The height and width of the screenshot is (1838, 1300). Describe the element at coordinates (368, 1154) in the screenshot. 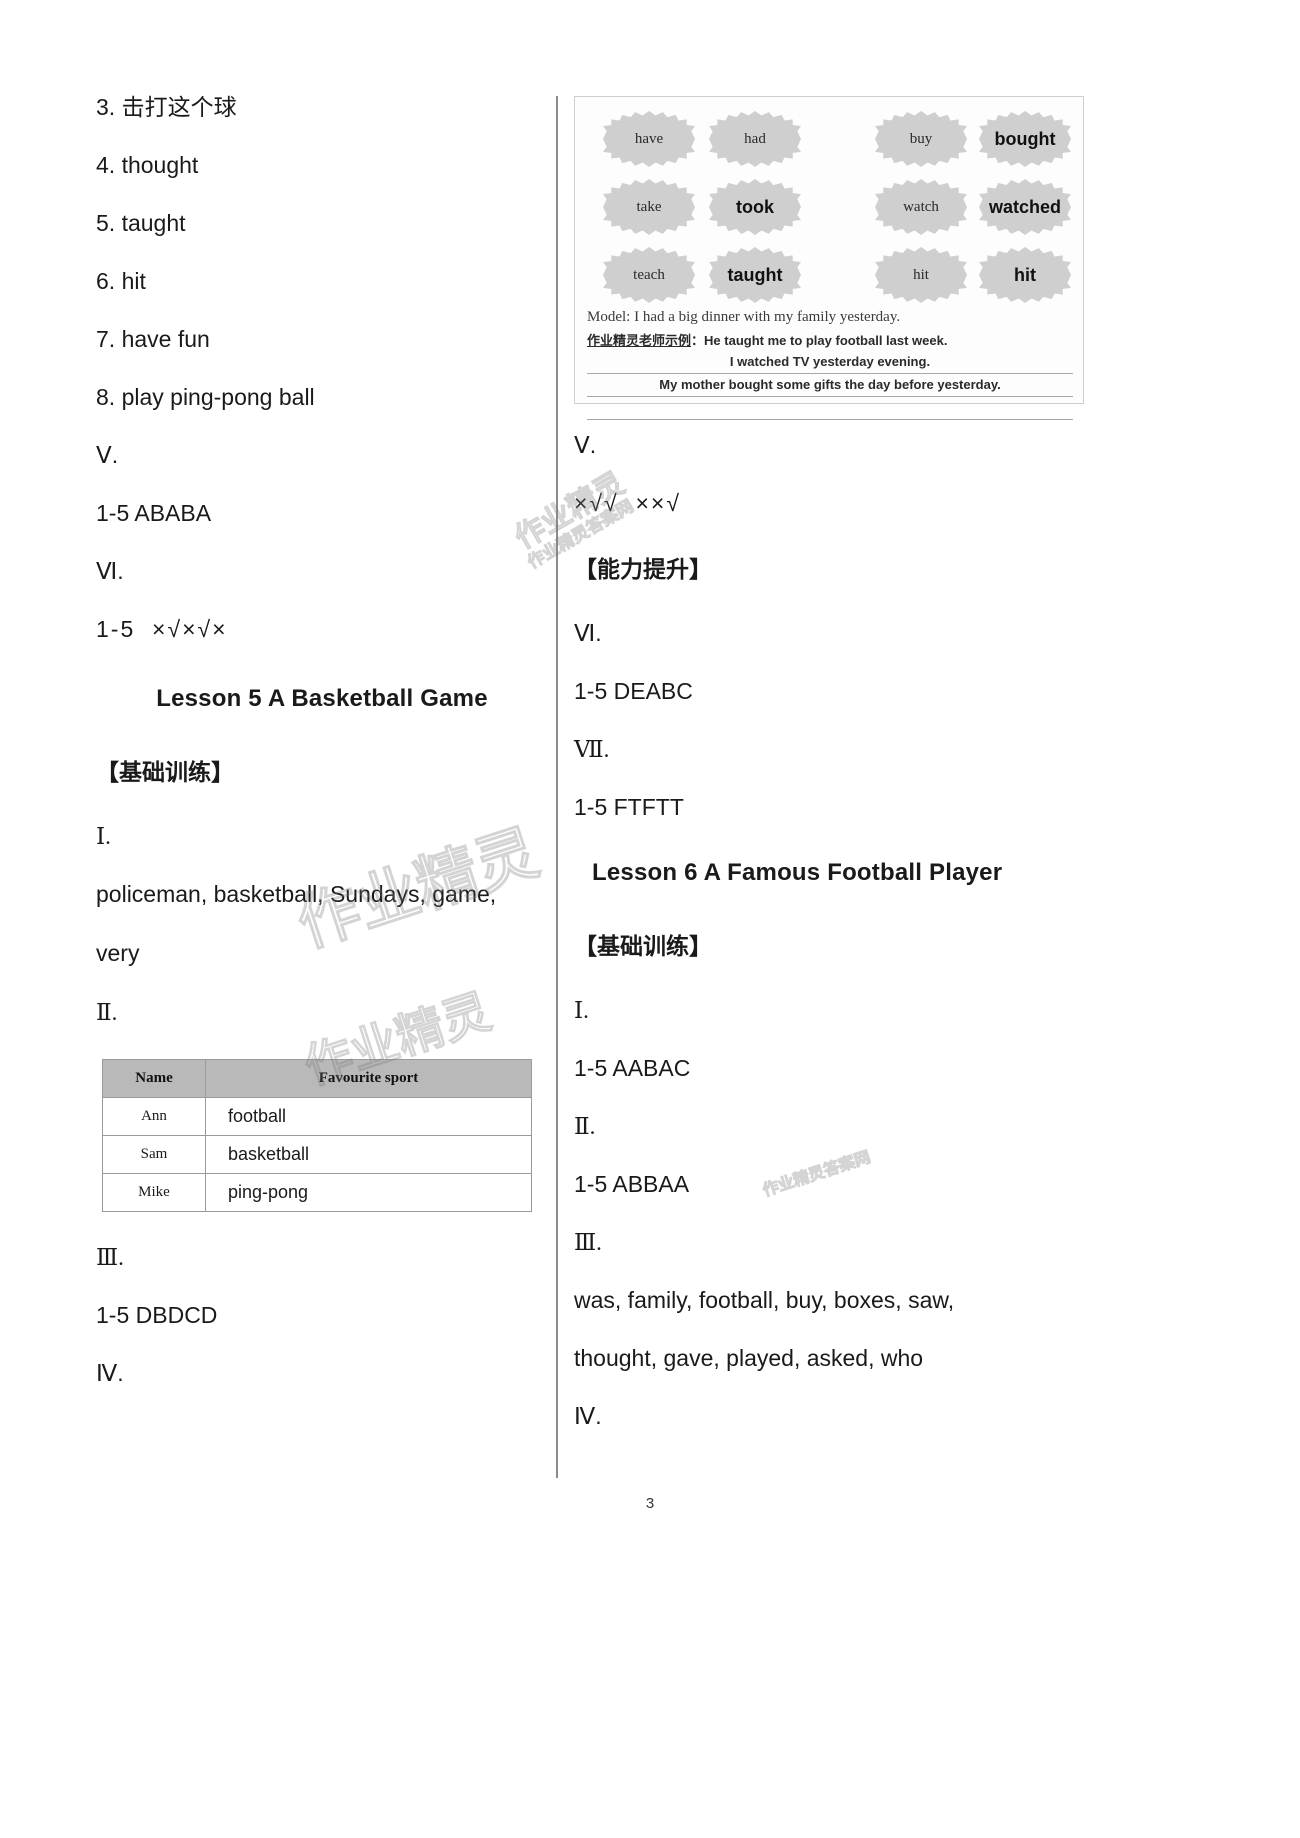

I see `cell-sport: basketball` at that location.